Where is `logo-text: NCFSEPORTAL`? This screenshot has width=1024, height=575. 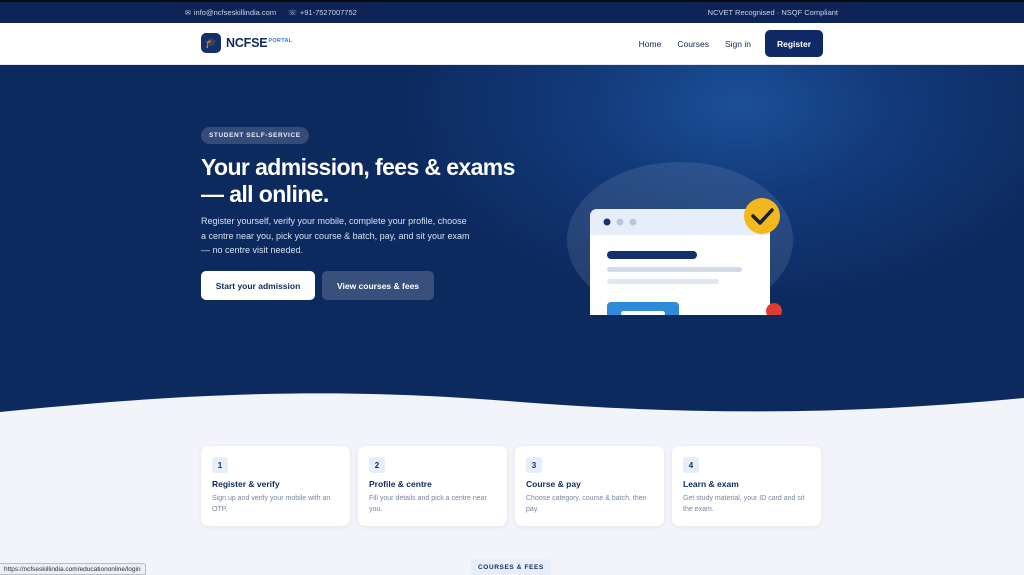
logo-text: NCFSEPORTAL is located at coordinates (259, 43).